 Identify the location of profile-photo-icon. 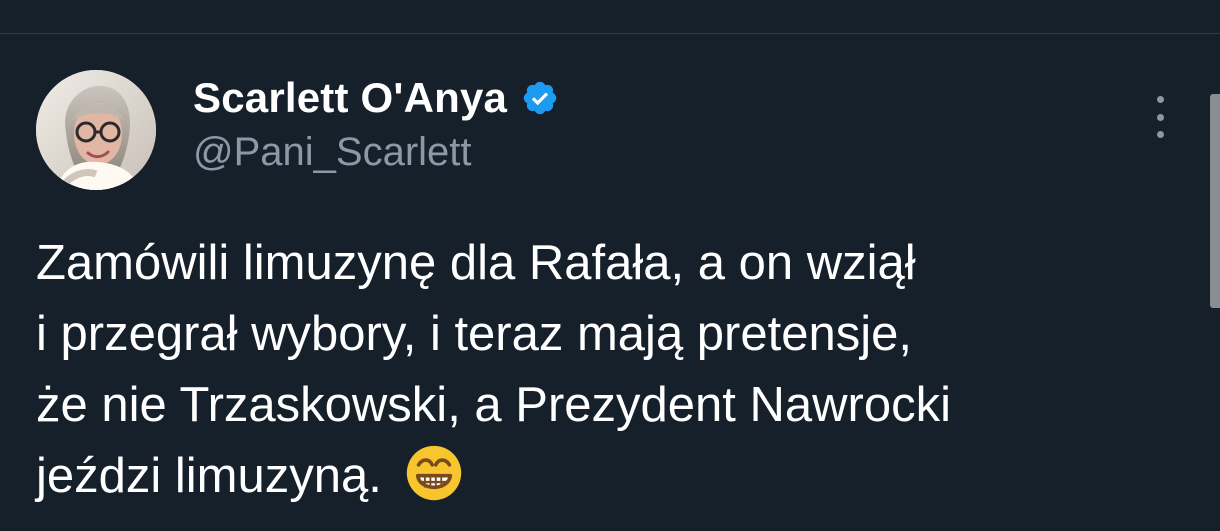
(96, 130).